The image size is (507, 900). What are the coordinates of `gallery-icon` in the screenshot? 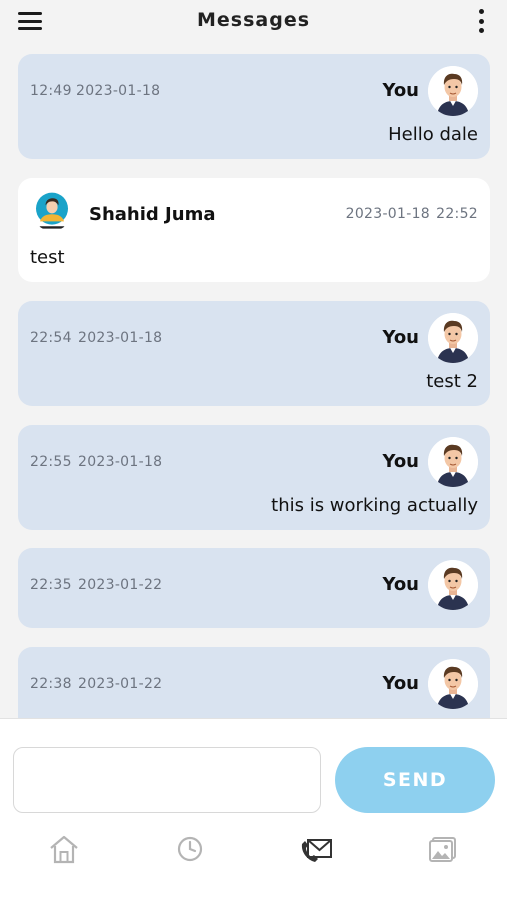 It's located at (443, 849).